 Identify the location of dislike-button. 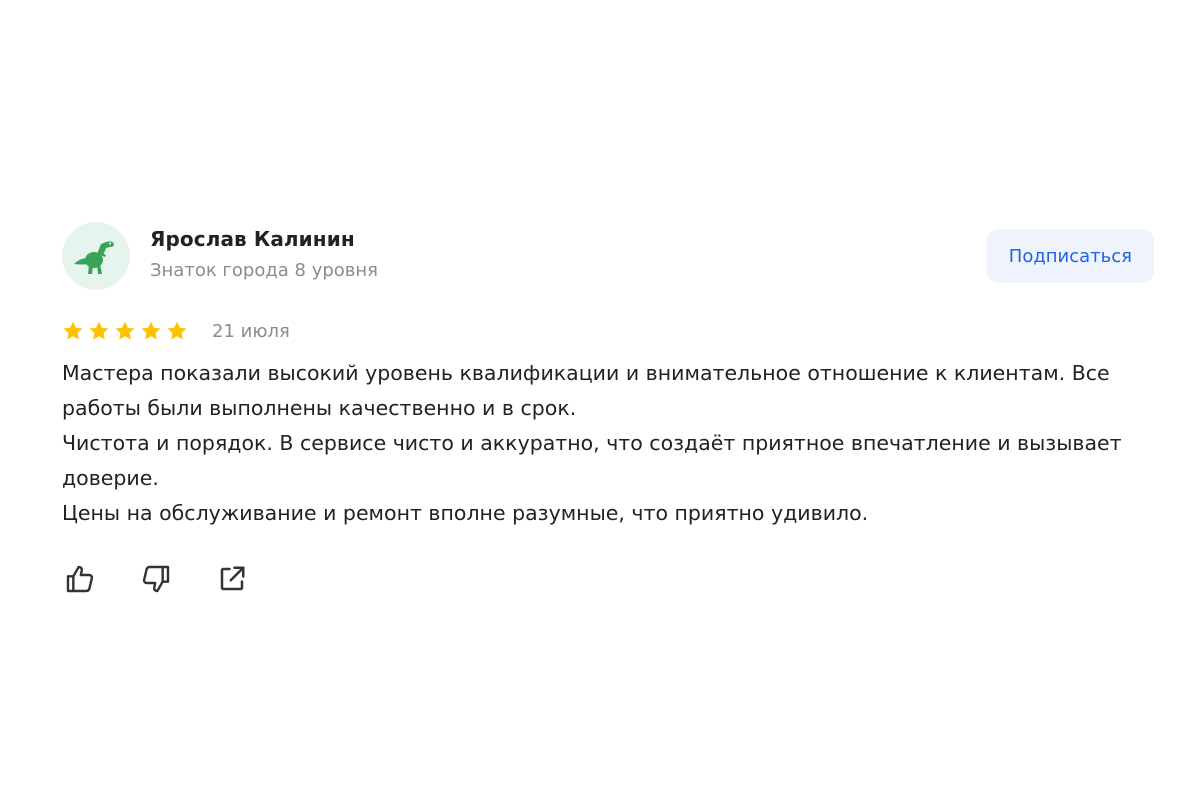
(156, 579).